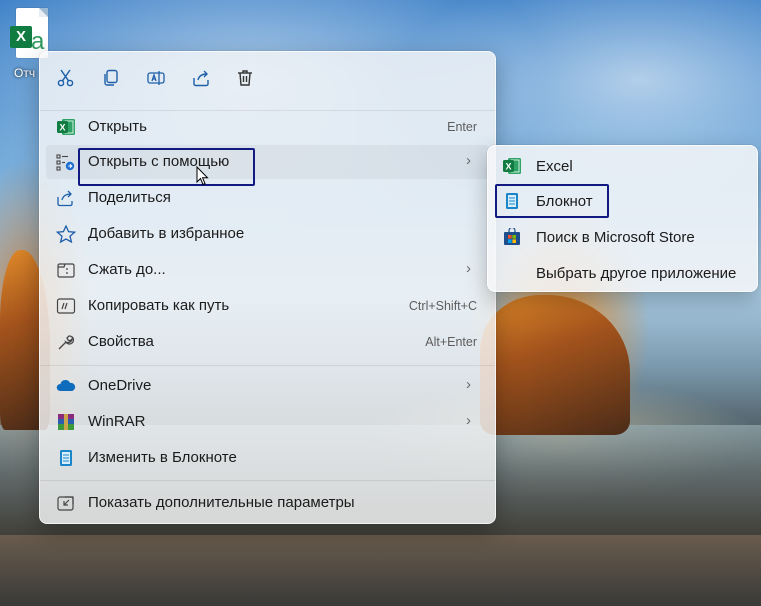 The image size is (761, 606). Describe the element at coordinates (166, 167) in the screenshot. I see `highlight-open-with` at that location.